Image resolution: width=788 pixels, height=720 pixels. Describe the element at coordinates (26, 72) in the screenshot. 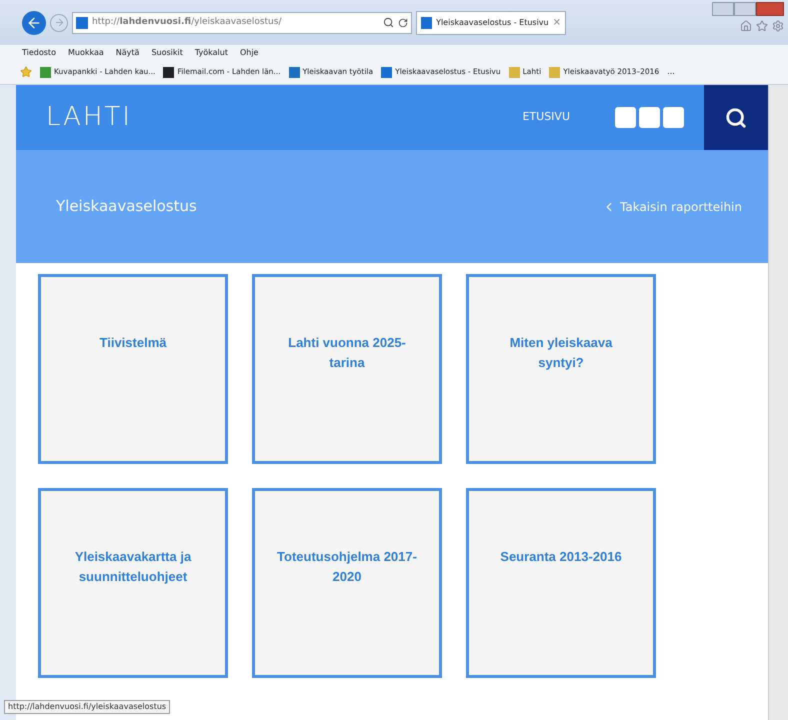

I see `favorites-star-icon` at that location.